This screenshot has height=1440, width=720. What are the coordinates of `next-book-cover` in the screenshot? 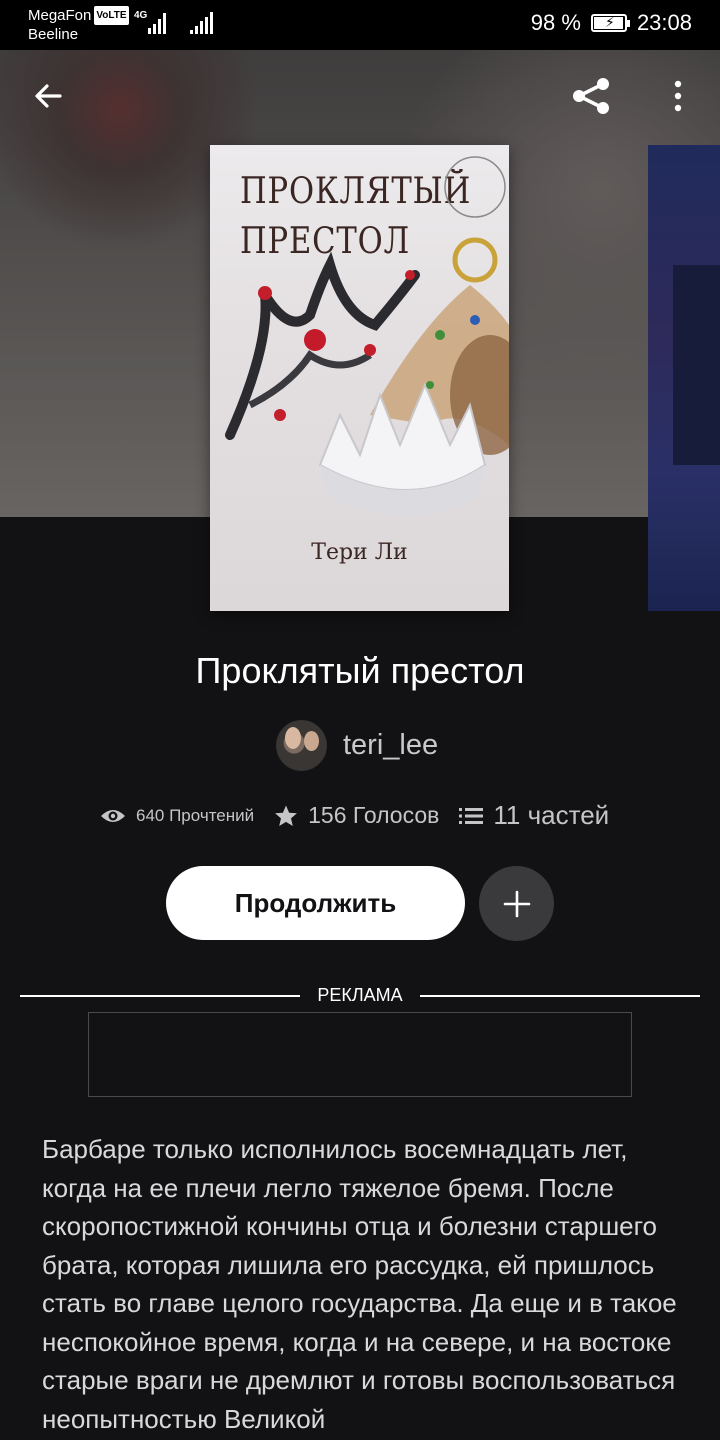 It's located at (684, 378).